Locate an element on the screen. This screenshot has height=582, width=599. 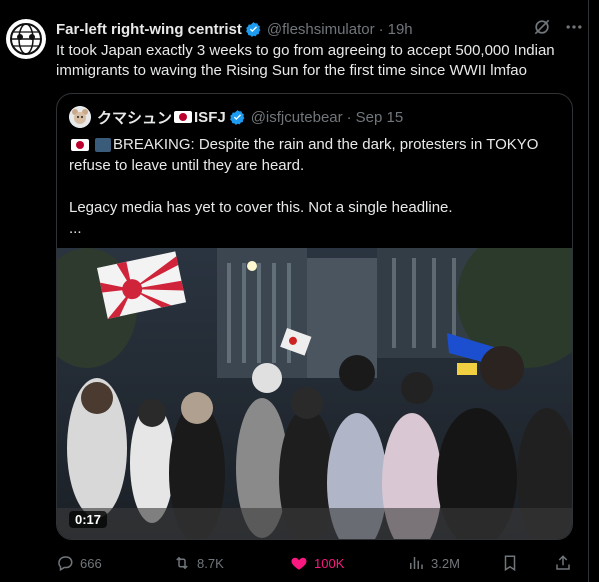
quoted-post-header: クマシュン ISFJ @isfjcutebear · Sep 15 is located at coordinates (236, 117).